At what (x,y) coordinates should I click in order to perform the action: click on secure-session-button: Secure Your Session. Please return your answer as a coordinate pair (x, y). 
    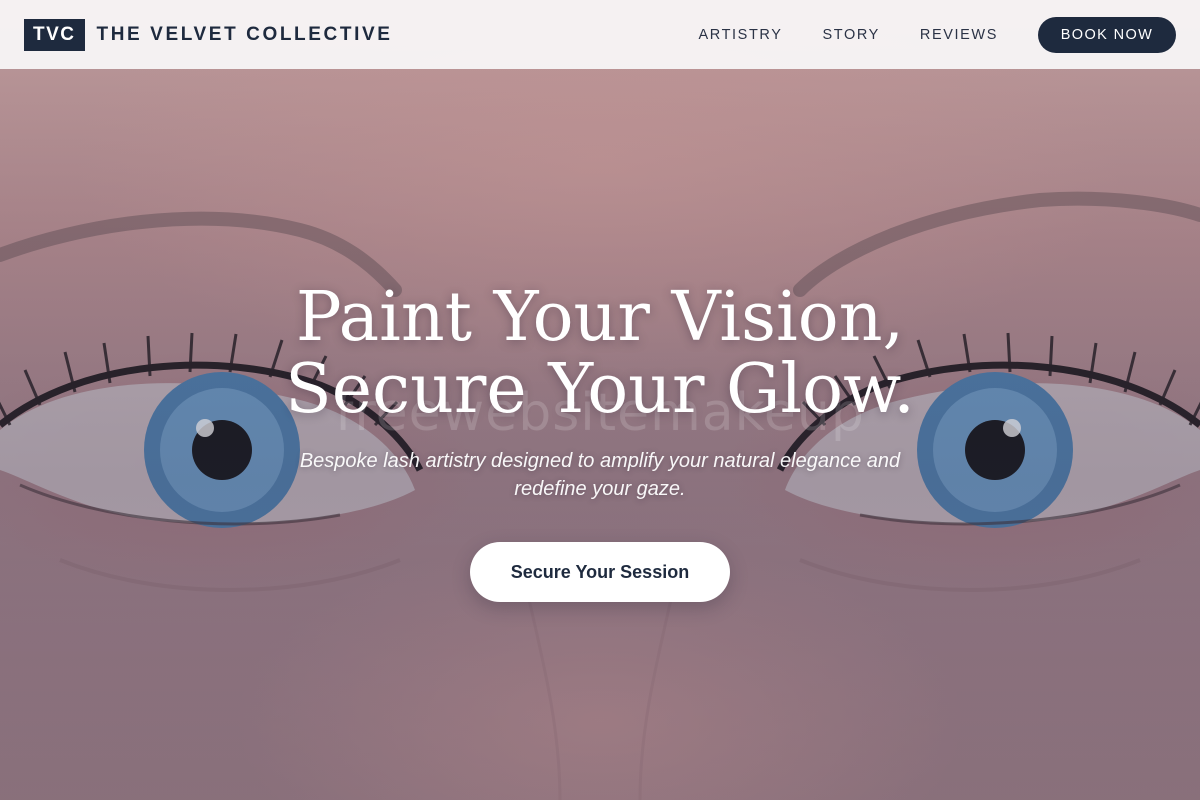
    Looking at the image, I should click on (600, 572).